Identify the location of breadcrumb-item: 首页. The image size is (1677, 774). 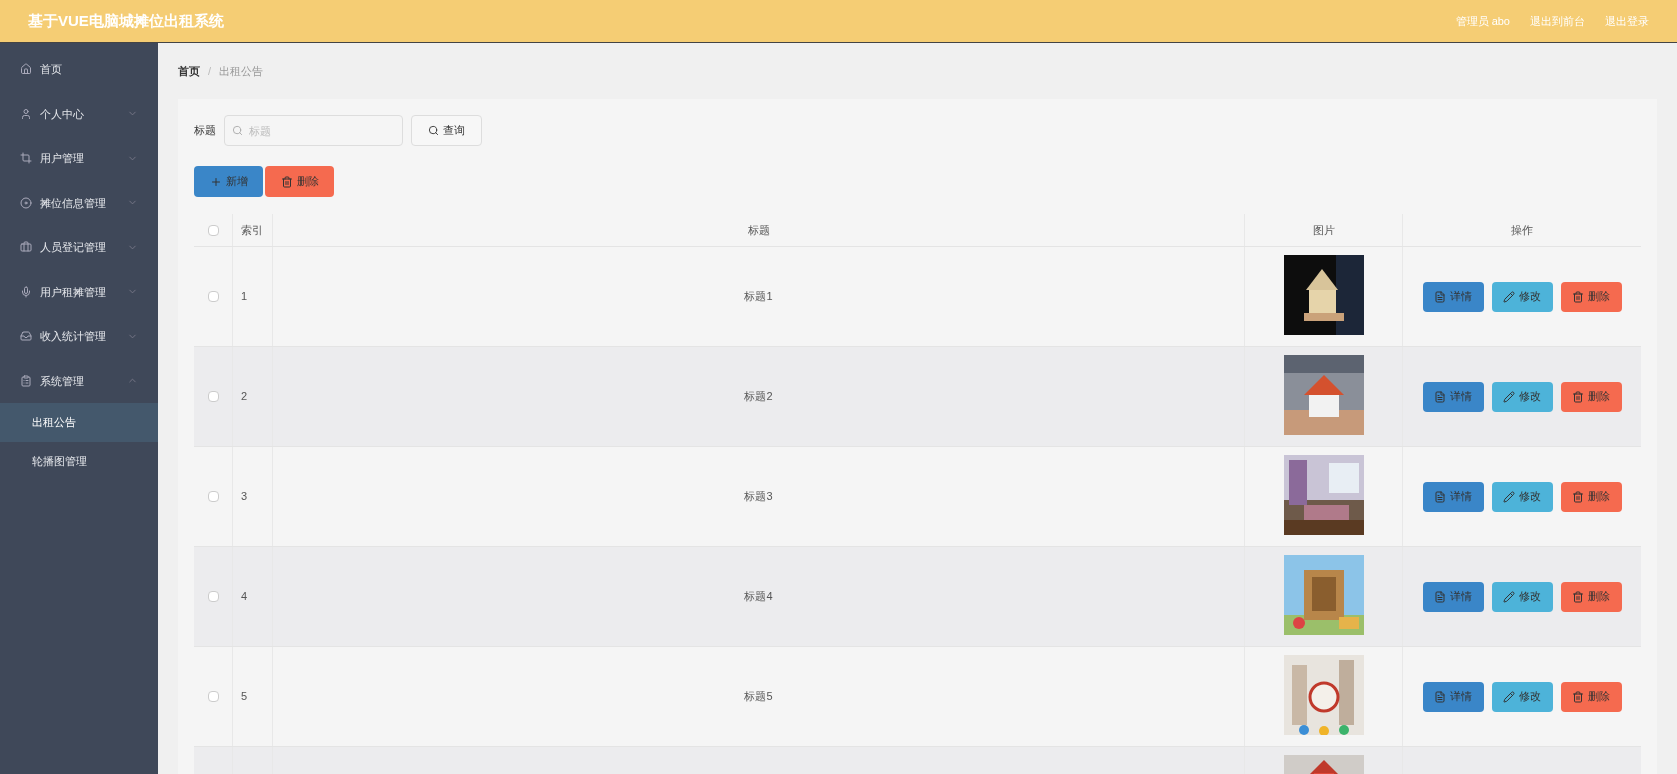
(189, 71).